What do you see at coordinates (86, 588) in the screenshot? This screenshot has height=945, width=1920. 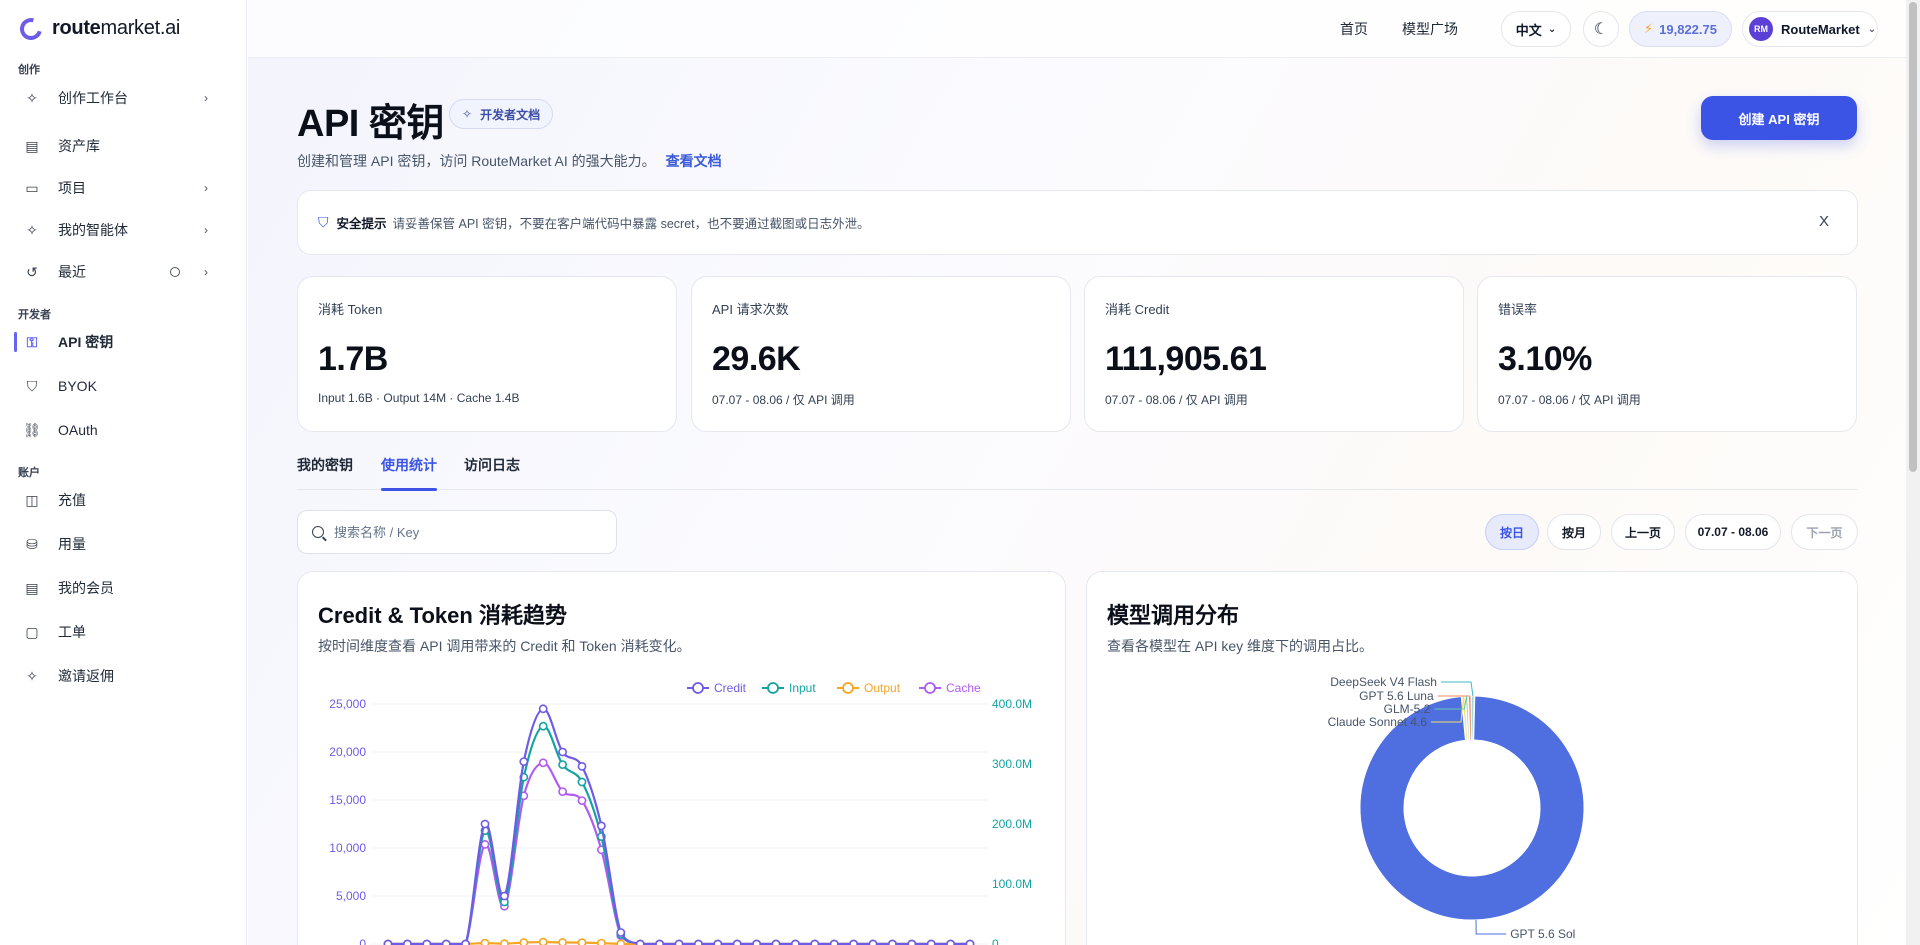 I see `sidebar-item-label: 我的会员` at bounding box center [86, 588].